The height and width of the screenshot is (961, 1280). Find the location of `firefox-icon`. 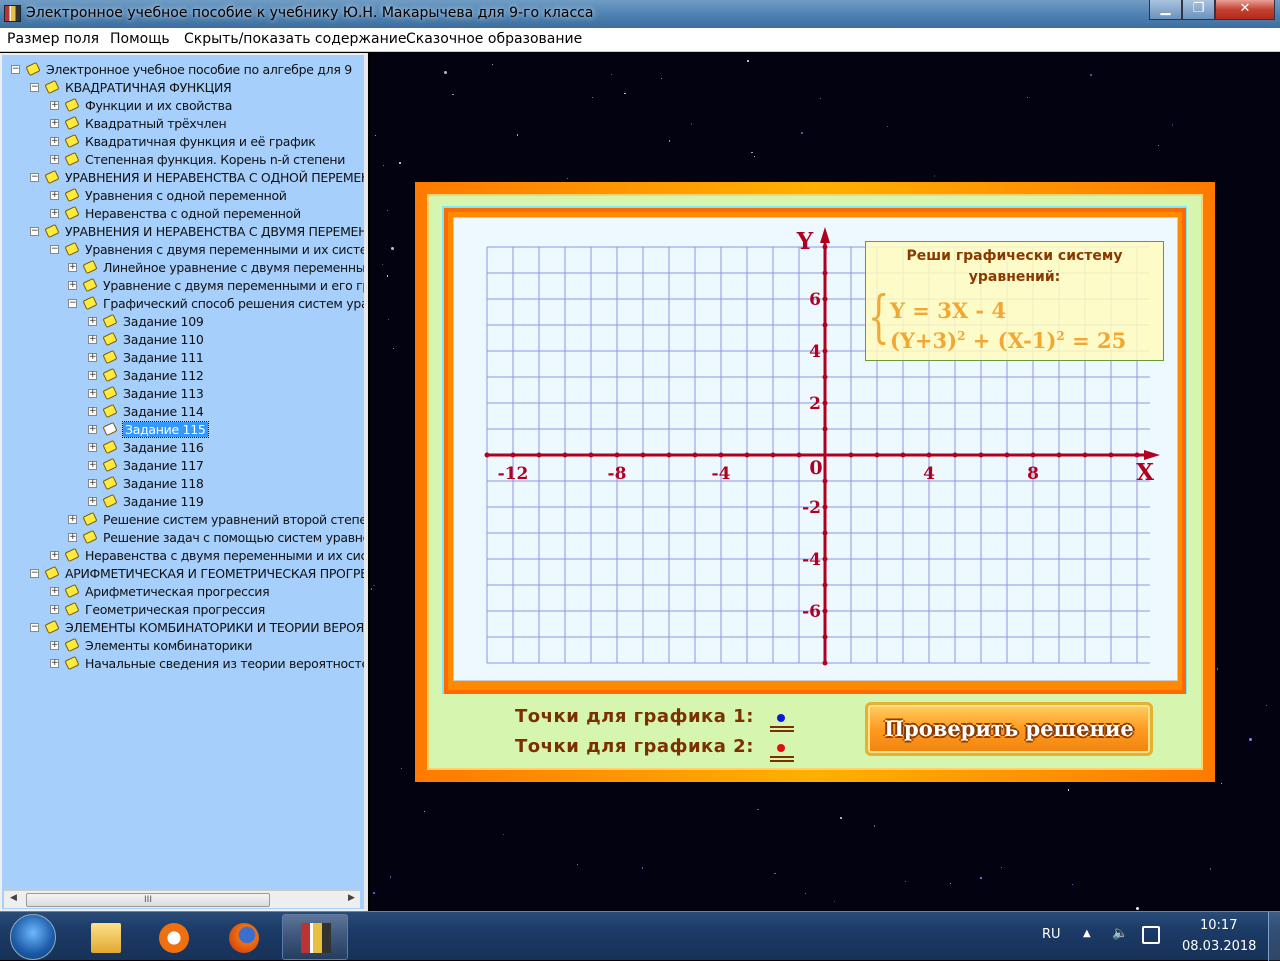

firefox-icon is located at coordinates (244, 938).